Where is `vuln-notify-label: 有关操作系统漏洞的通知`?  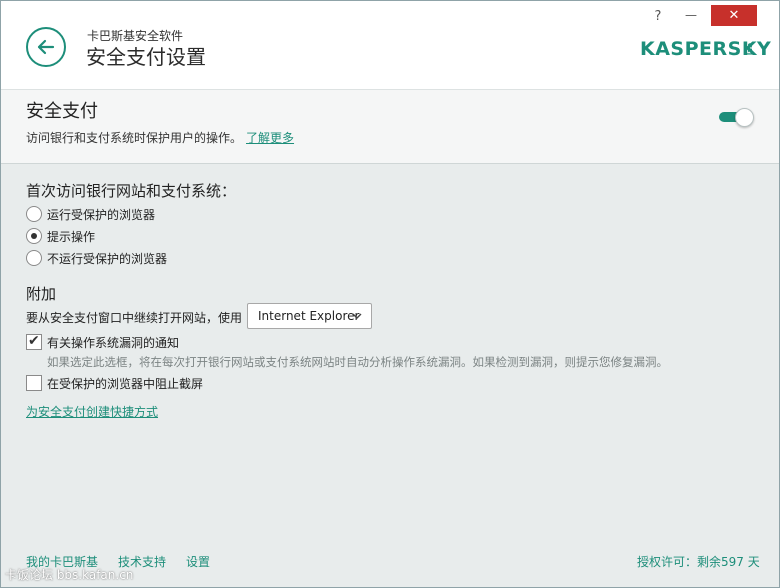
vuln-notify-label: 有关操作系统漏洞的通知 is located at coordinates (113, 342).